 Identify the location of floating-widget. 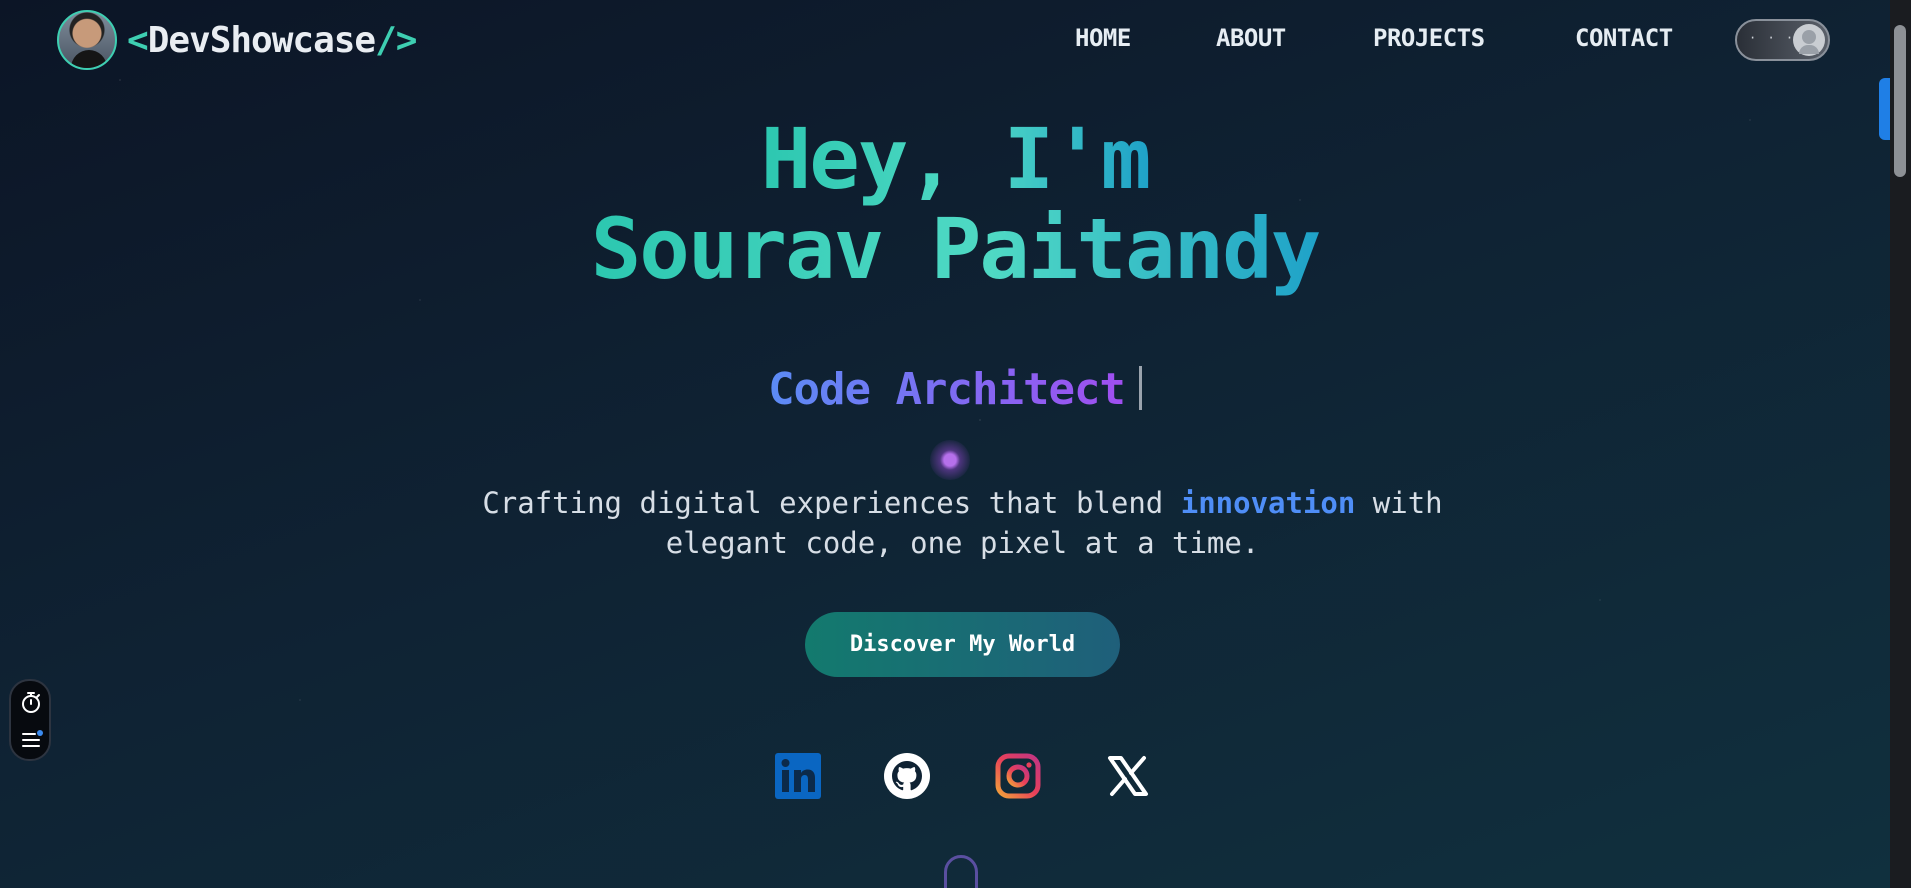
(30, 720).